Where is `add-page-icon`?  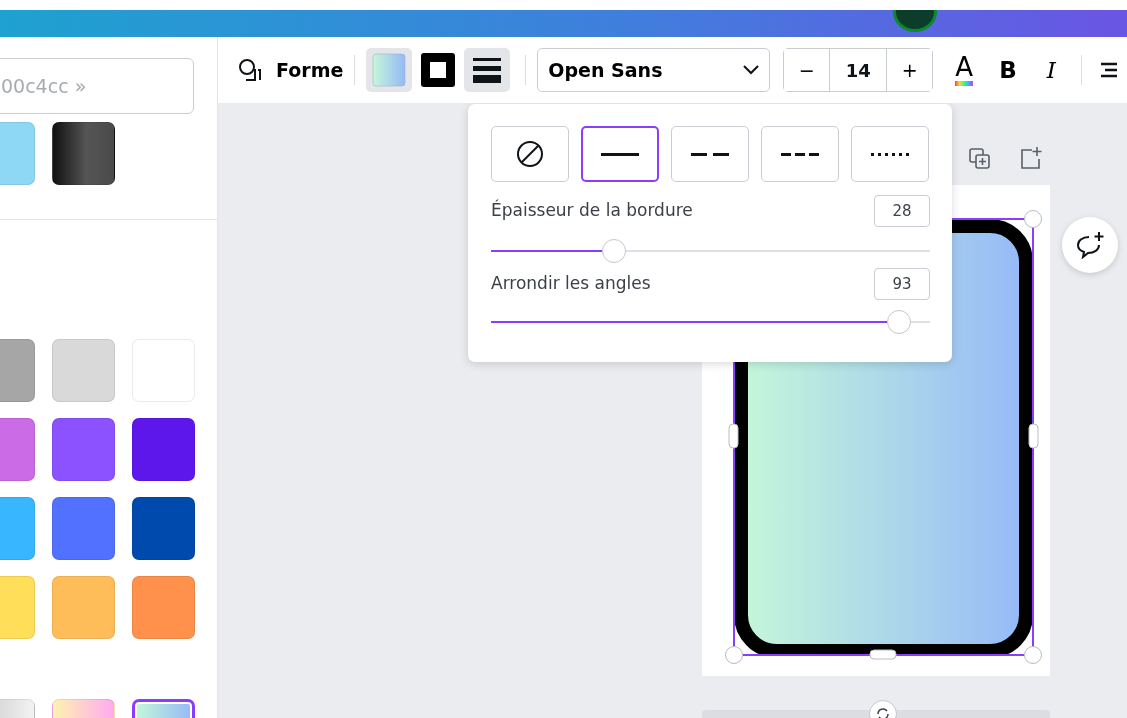
add-page-icon is located at coordinates (1031, 158).